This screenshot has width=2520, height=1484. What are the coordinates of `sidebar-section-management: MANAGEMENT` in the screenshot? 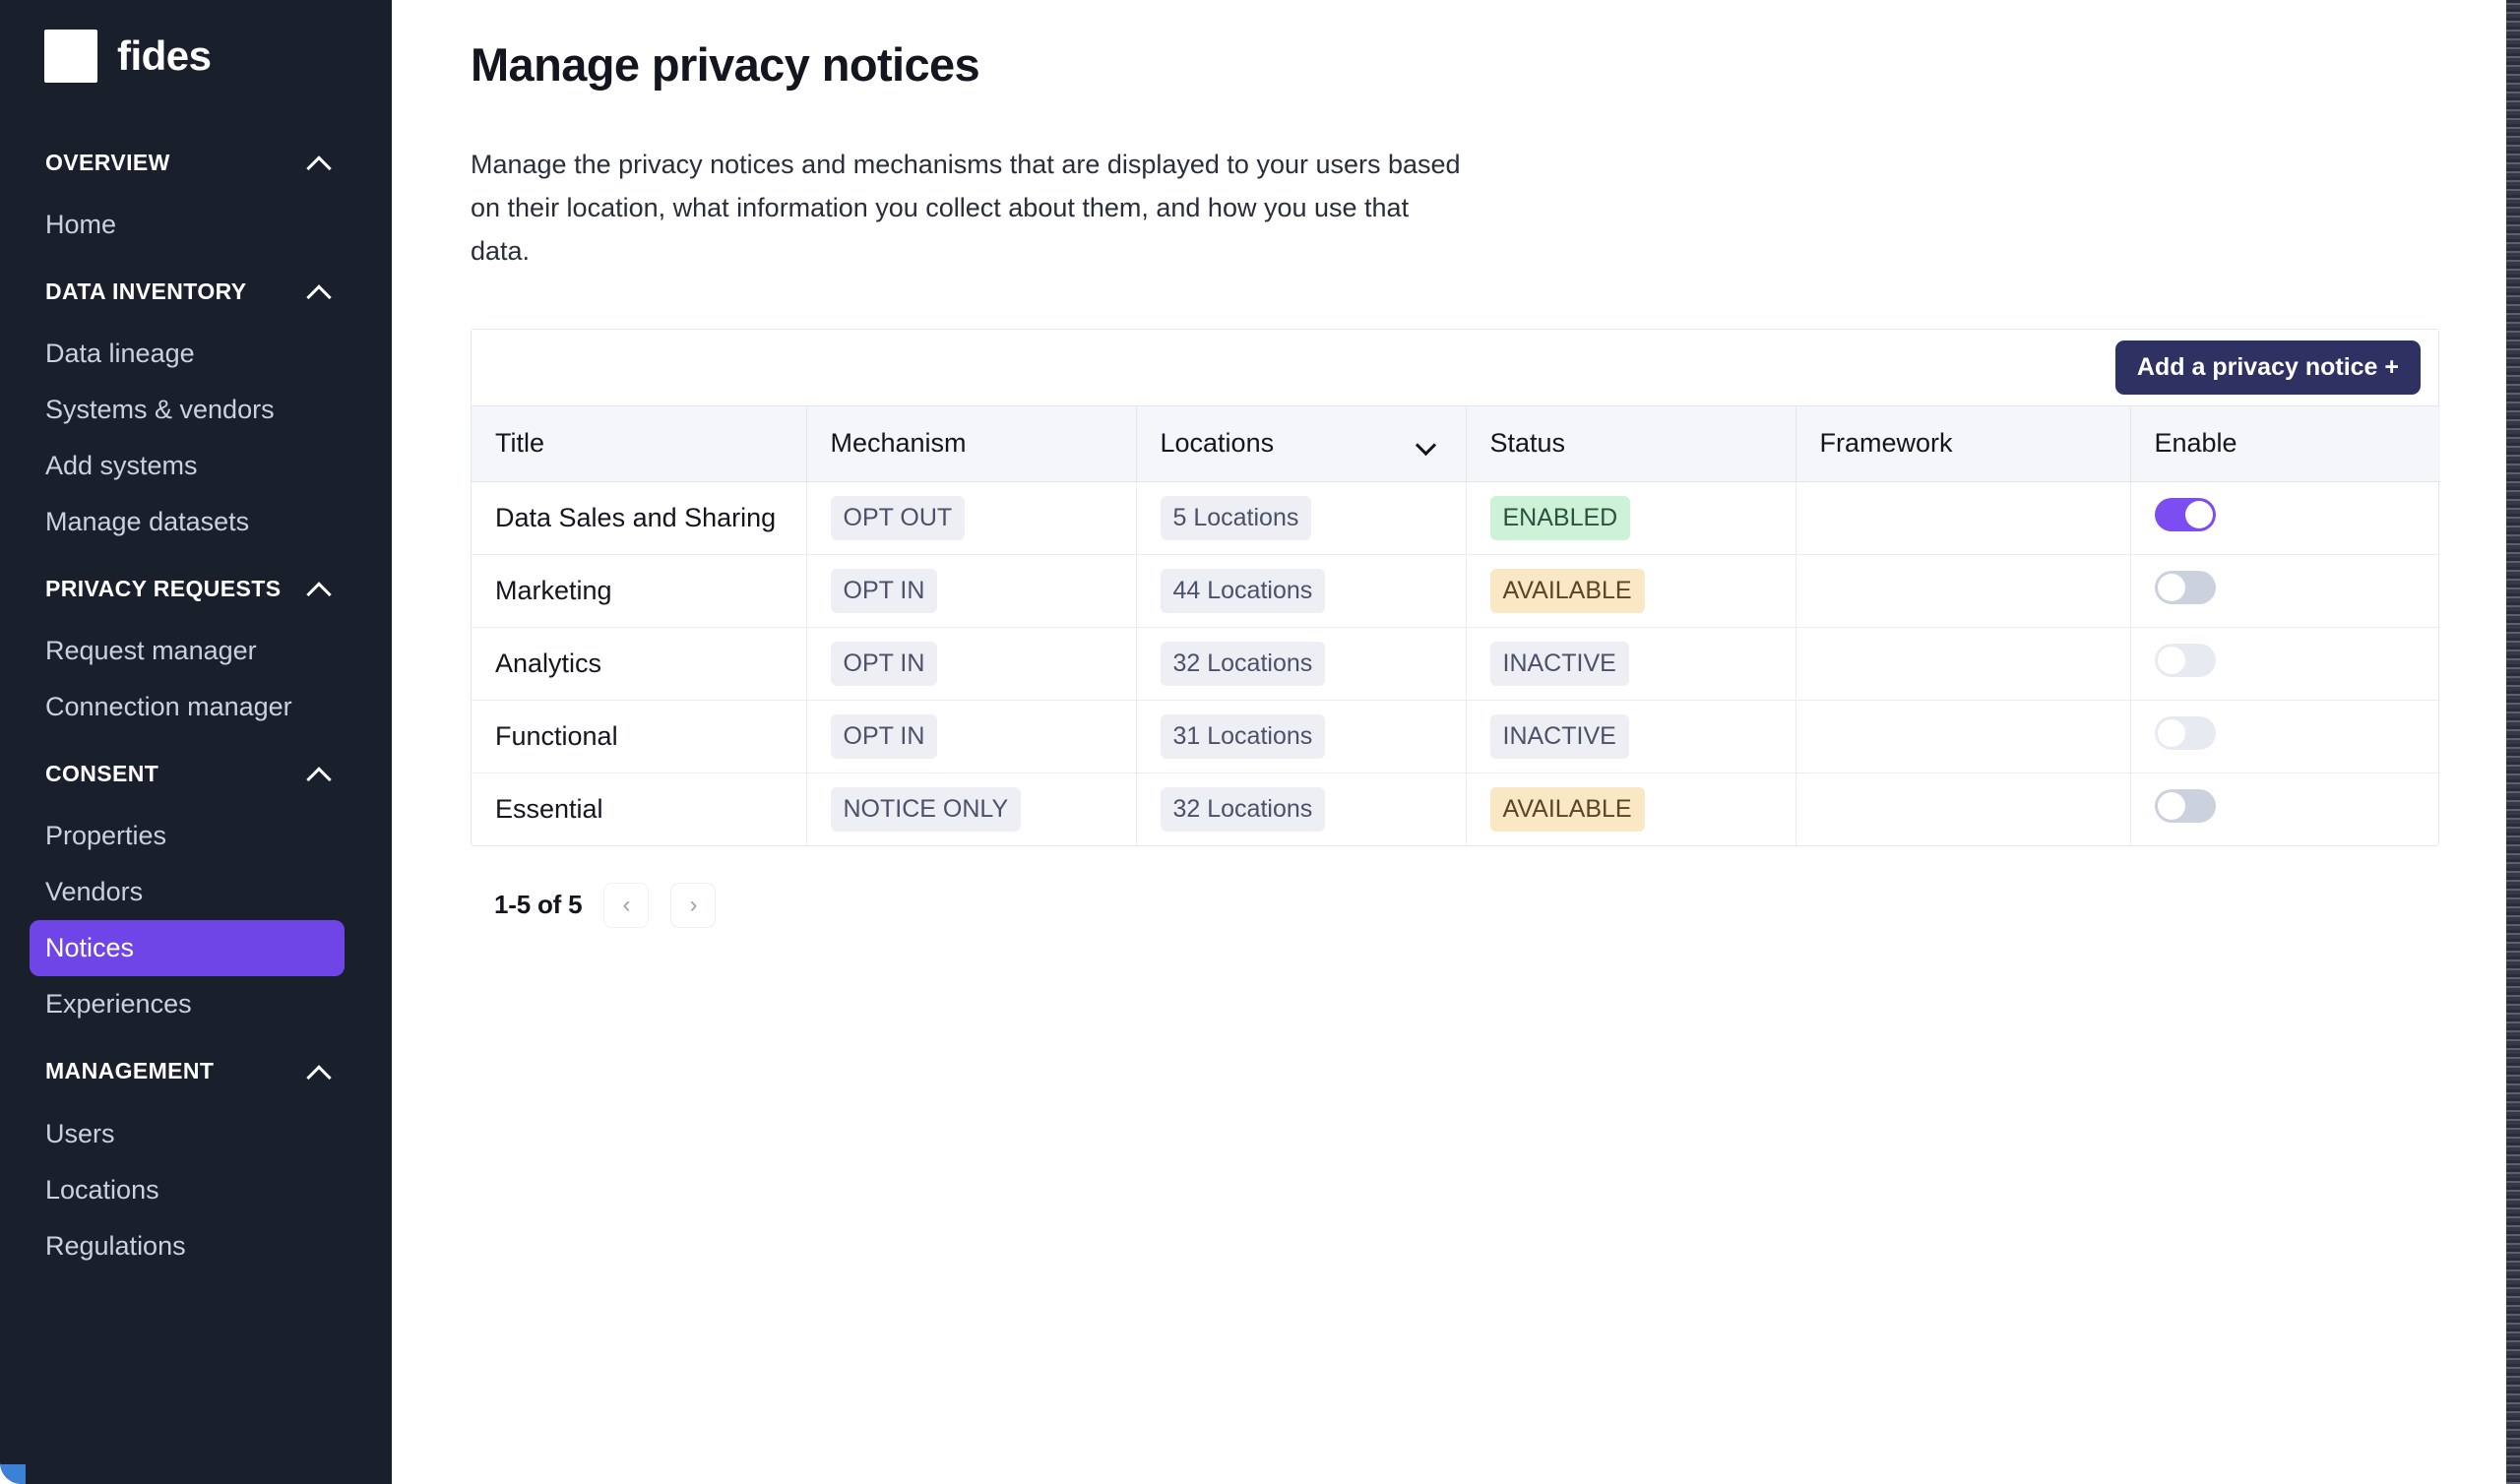 It's located at (196, 1072).